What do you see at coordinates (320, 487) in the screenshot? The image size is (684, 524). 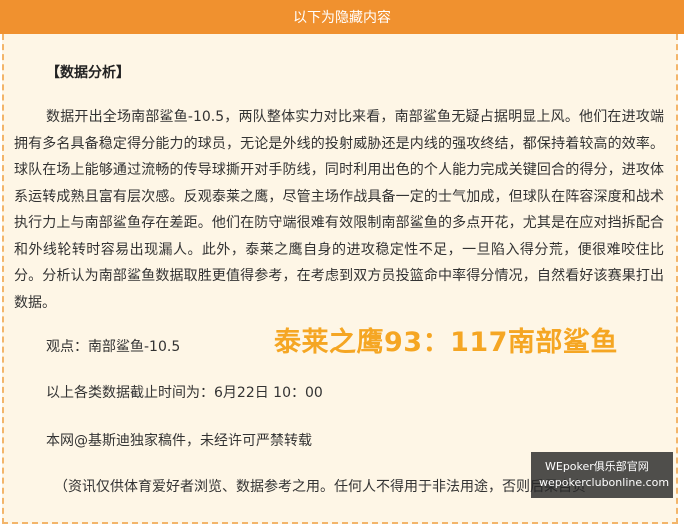 I see `disclaimer-line: （资讯仅供体育爱好者浏览、数据参考之用。任何人不得用于非法用途，否则后果自负` at bounding box center [320, 487].